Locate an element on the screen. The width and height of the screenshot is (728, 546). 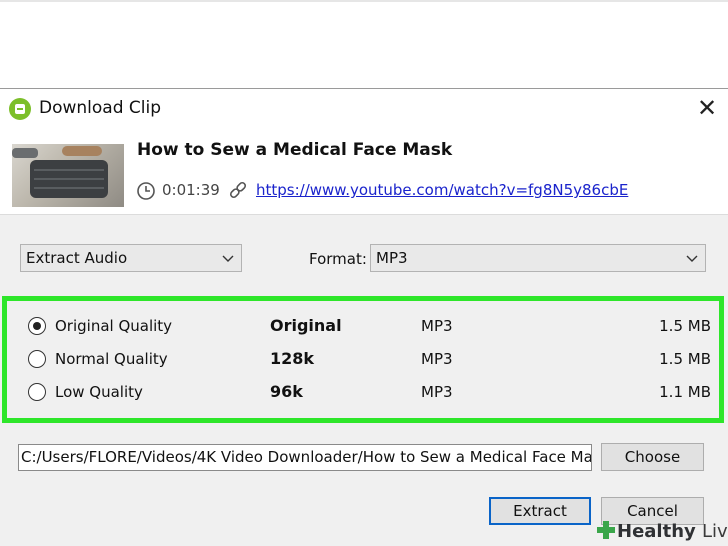
quality-name: Normal Quality is located at coordinates (111, 359).